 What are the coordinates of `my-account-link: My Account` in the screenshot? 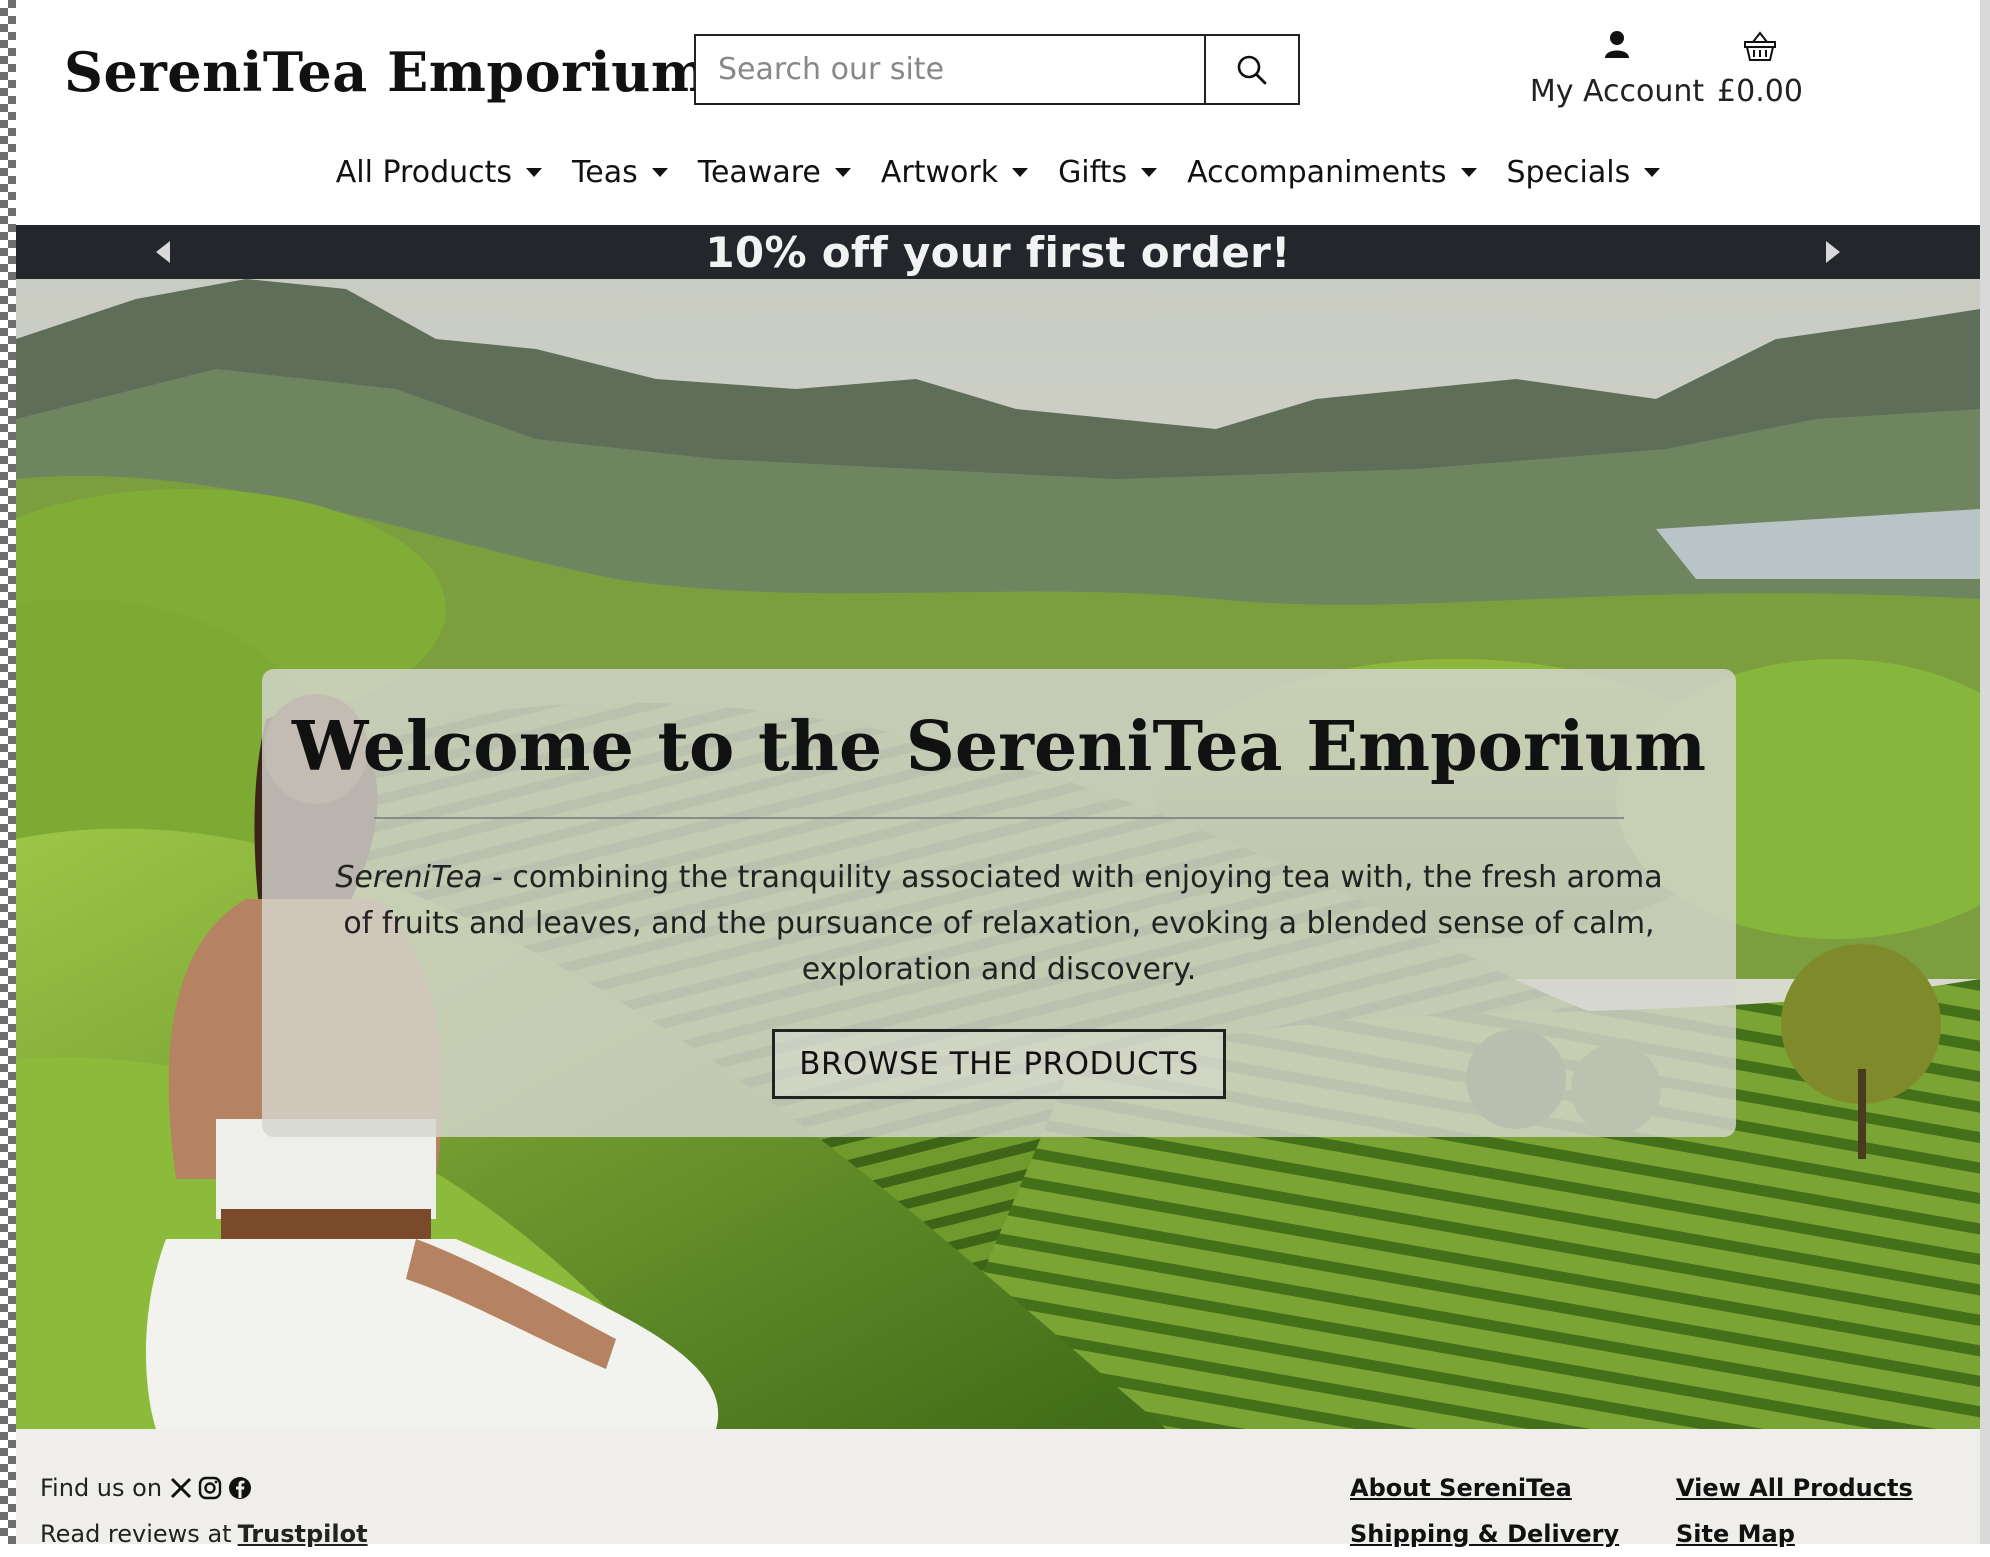 It's located at (1617, 69).